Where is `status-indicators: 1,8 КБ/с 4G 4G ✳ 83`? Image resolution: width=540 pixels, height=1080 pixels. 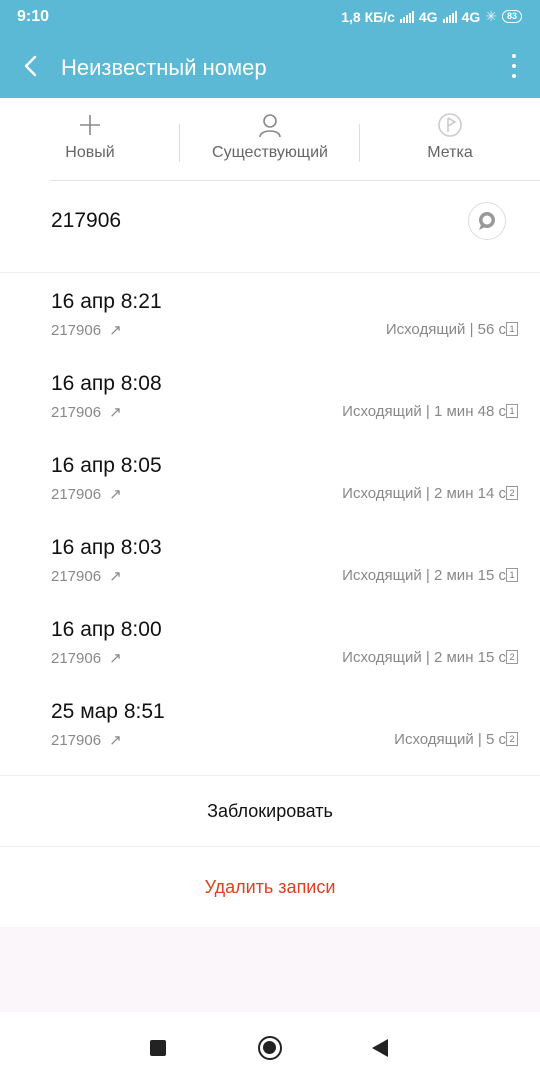 status-indicators: 1,8 КБ/с 4G 4G ✳ 83 is located at coordinates (431, 16).